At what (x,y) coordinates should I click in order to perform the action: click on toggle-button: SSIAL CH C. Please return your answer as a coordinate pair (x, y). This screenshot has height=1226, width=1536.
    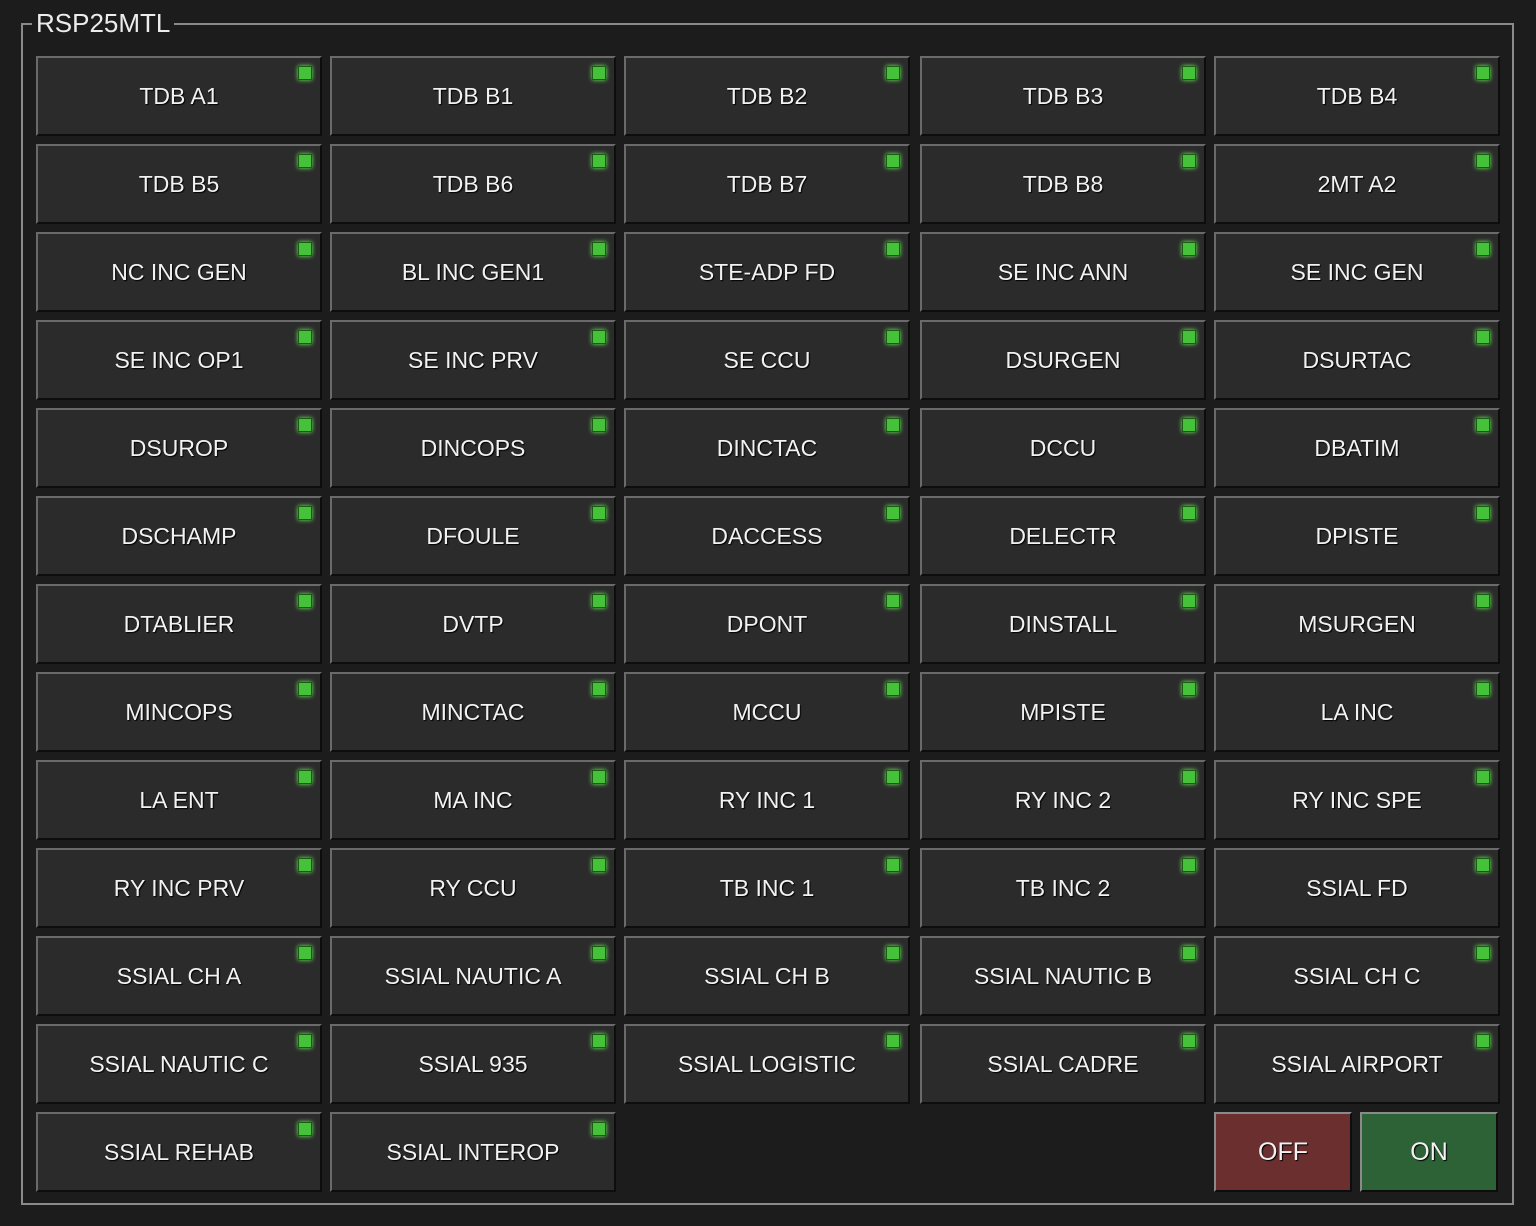
    Looking at the image, I should click on (1357, 976).